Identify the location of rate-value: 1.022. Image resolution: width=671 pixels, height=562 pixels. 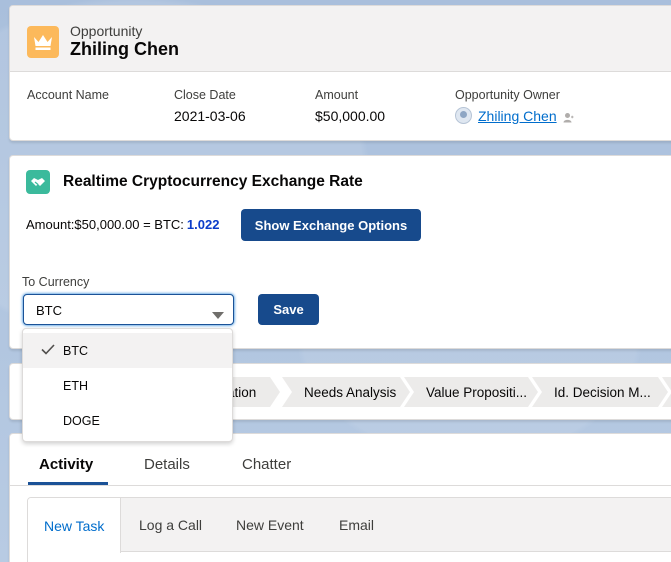
(203, 224).